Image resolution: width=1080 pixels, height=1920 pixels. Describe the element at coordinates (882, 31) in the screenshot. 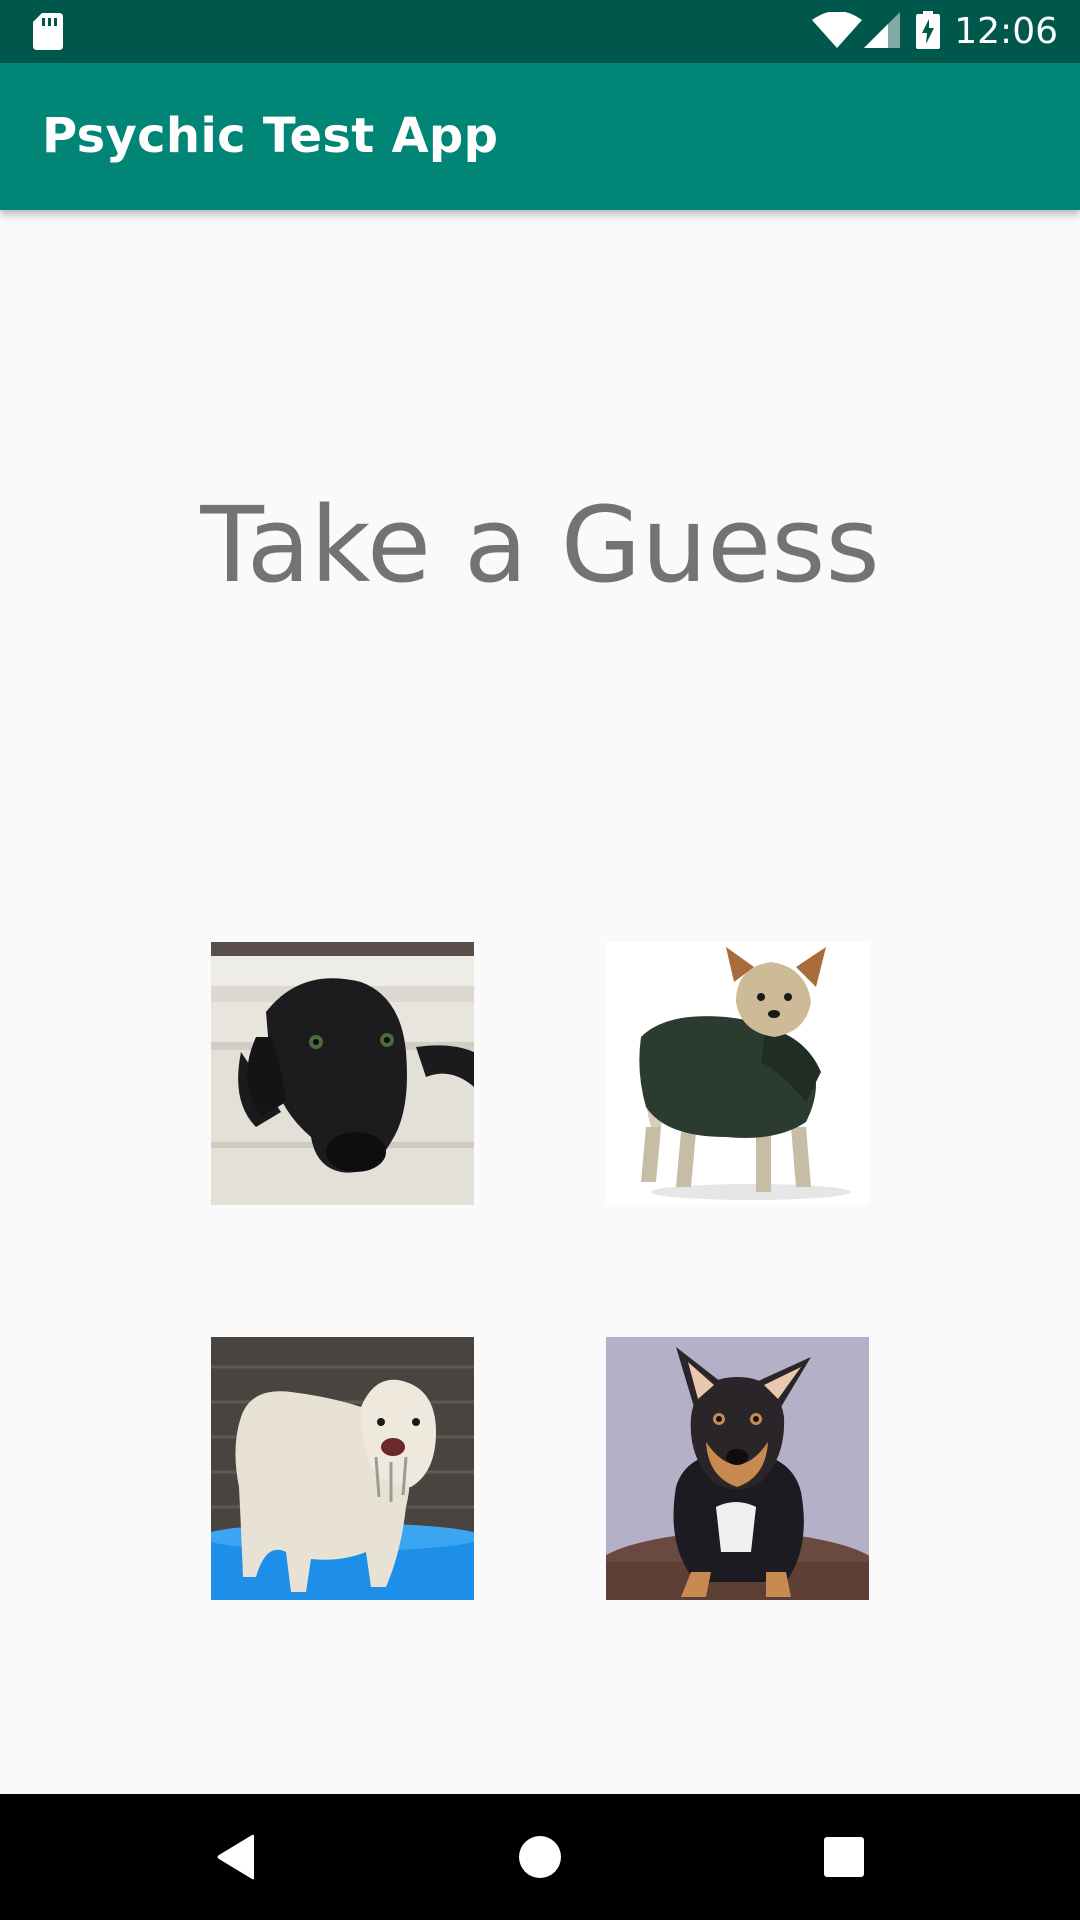

I see `cell-signal-icon` at that location.